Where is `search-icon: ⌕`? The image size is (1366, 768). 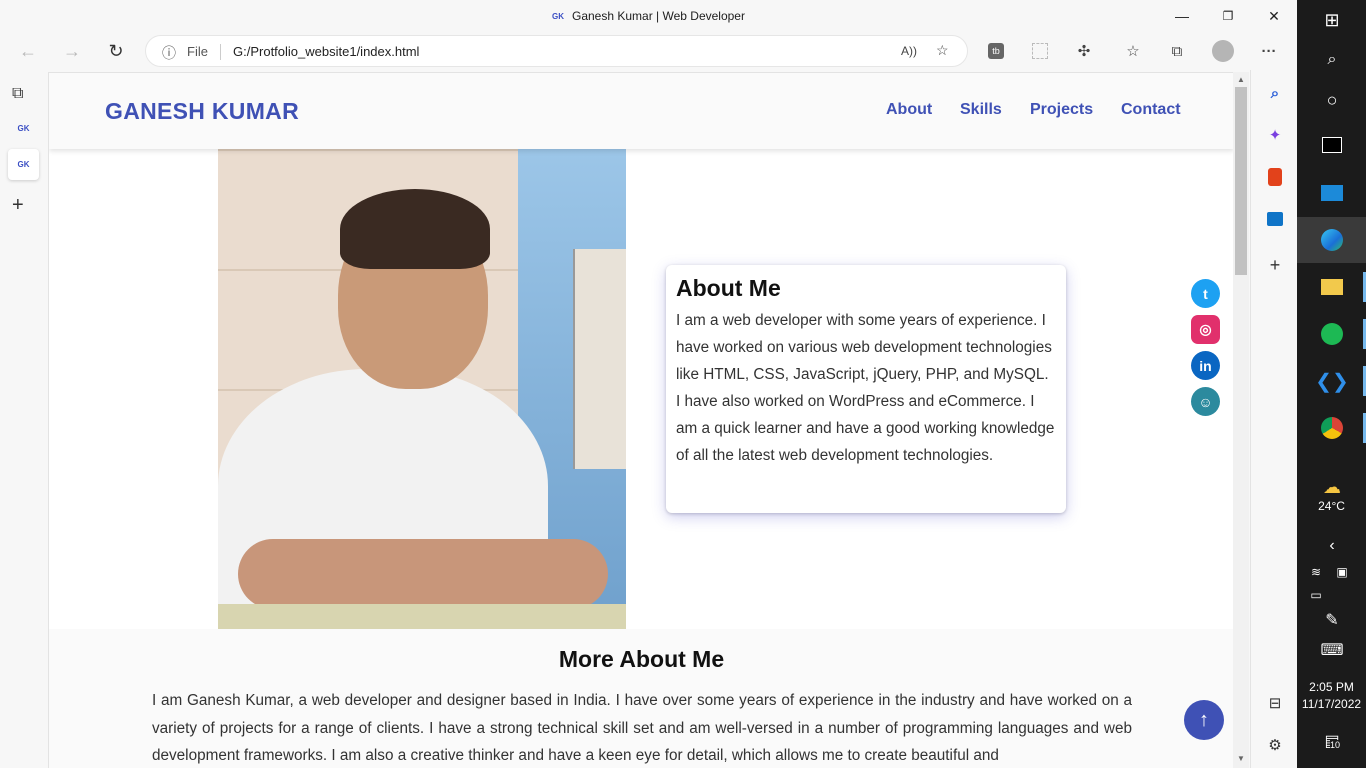 search-icon: ⌕ is located at coordinates (1275, 93).